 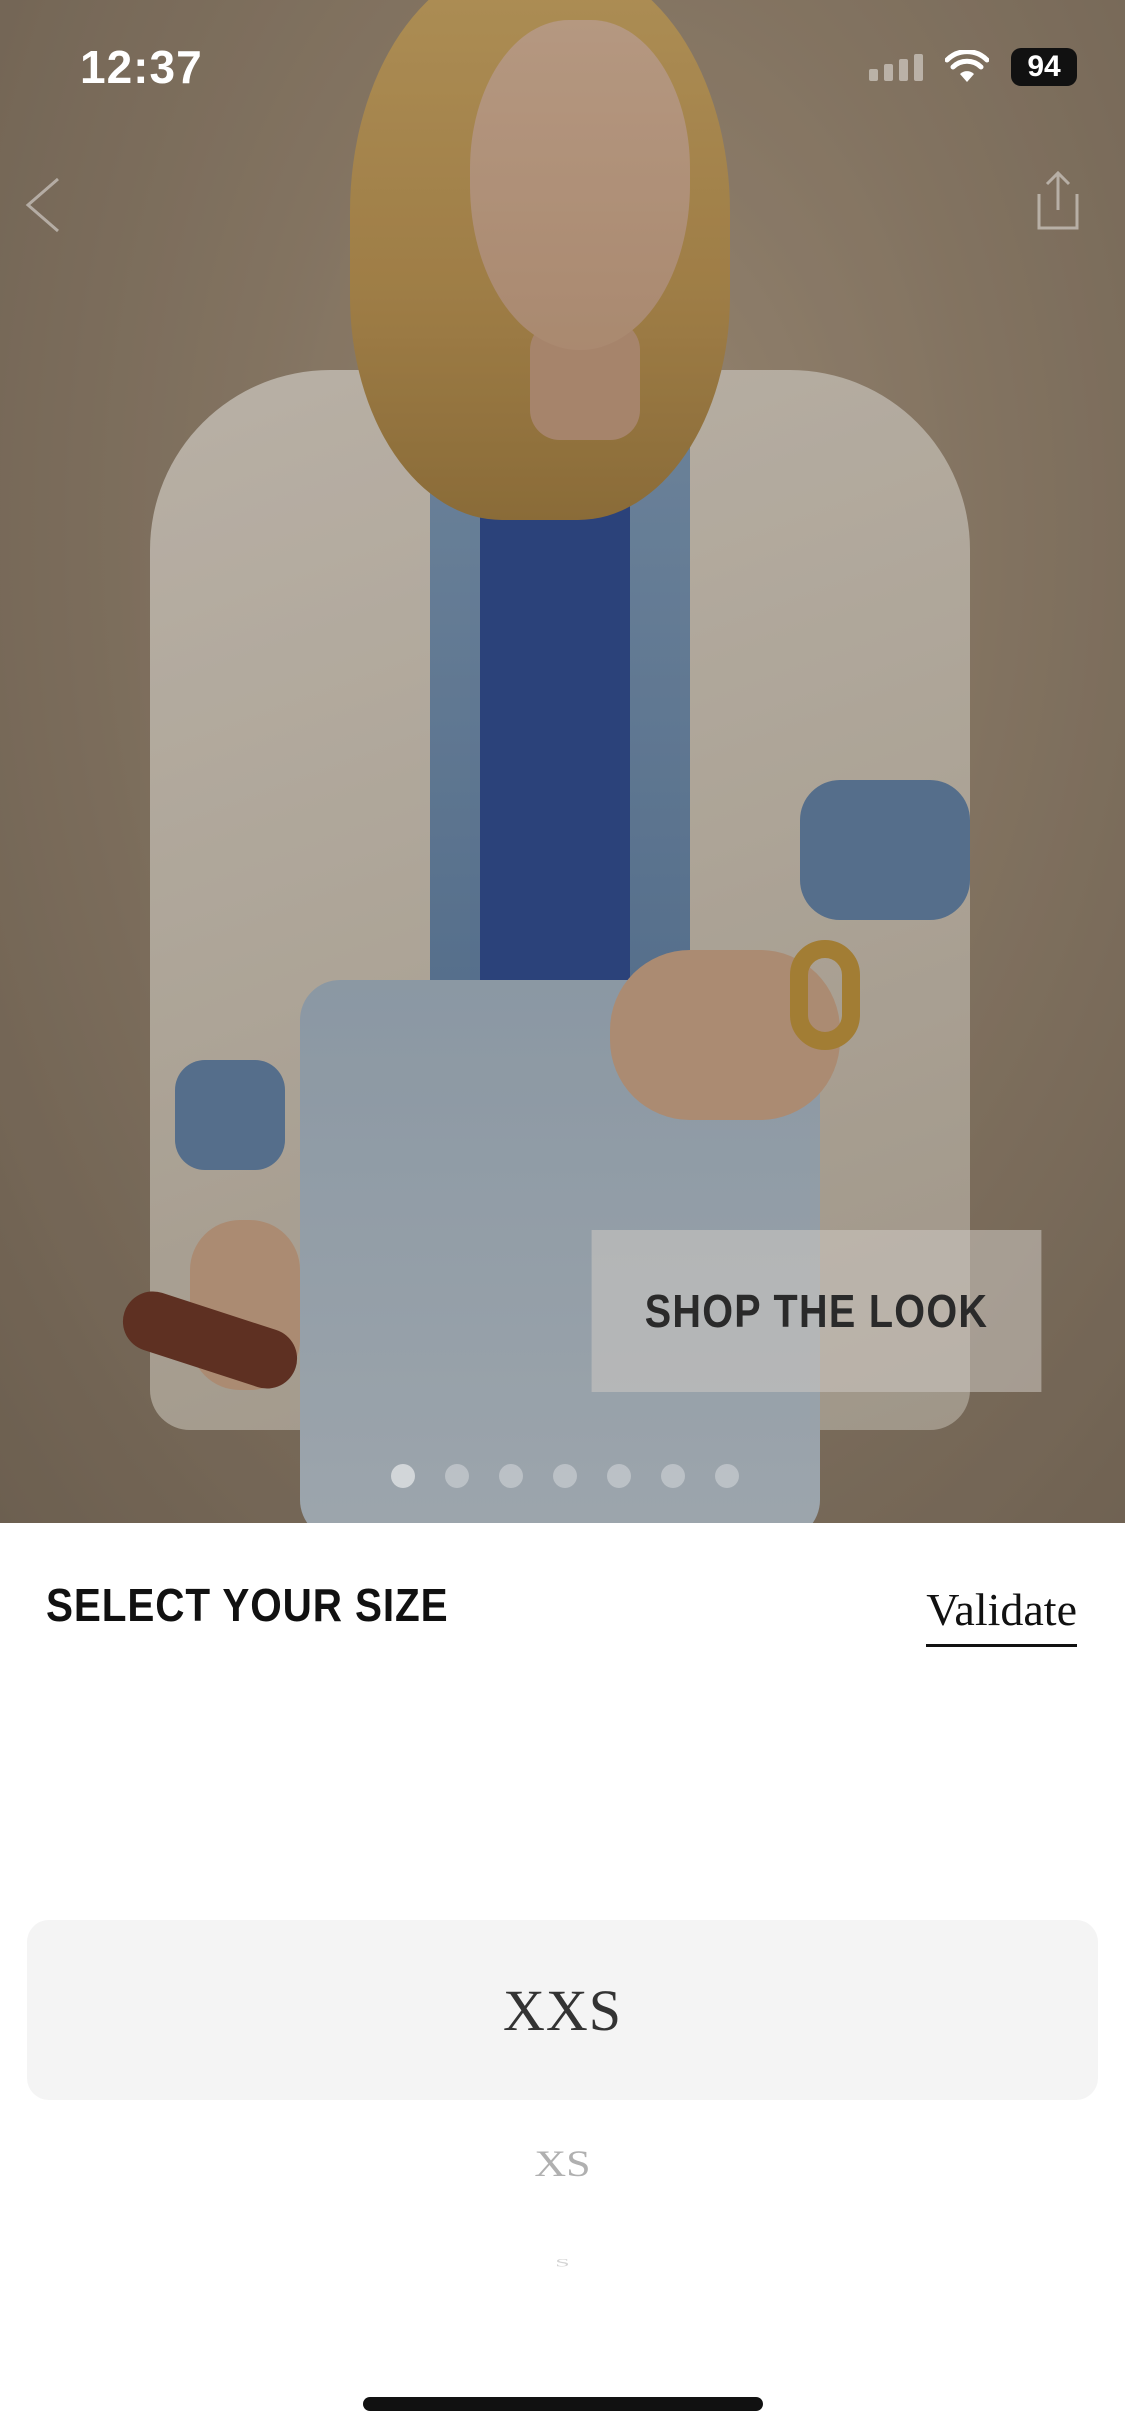 I want to click on shop-the-look-button: SHOP THE LOOK, so click(x=816, y=1311).